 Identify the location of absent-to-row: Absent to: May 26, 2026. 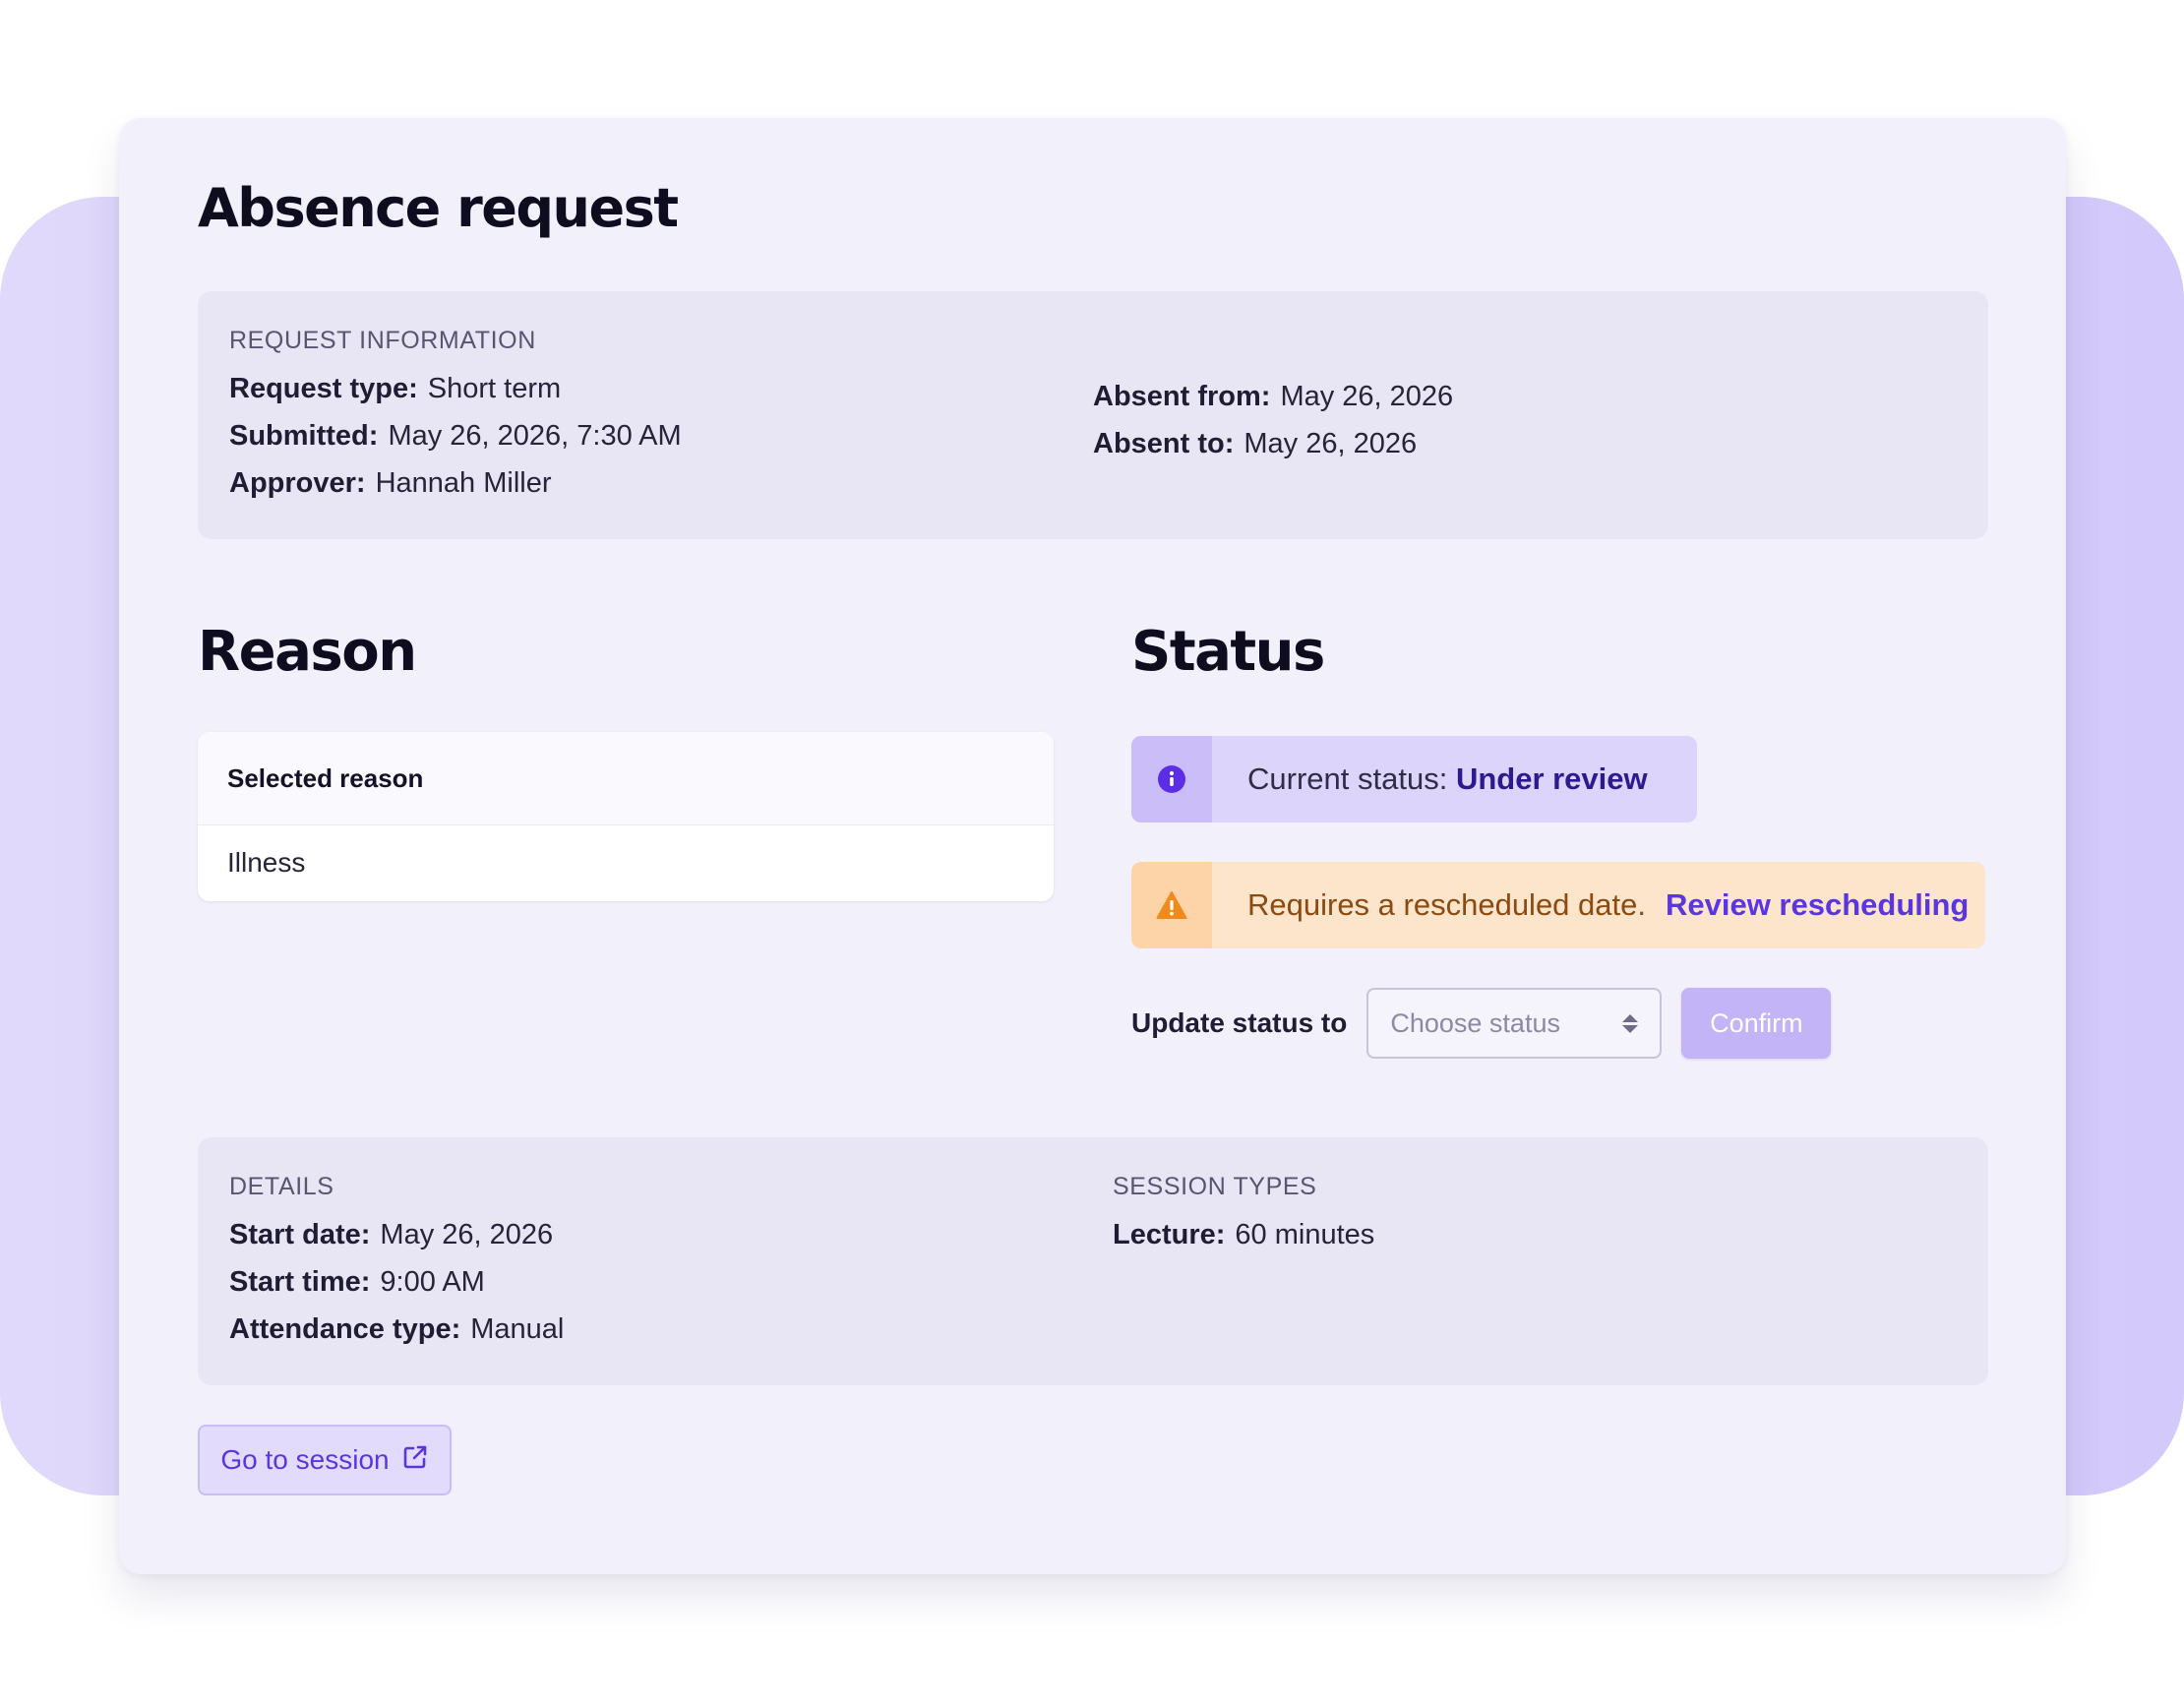
(1273, 443).